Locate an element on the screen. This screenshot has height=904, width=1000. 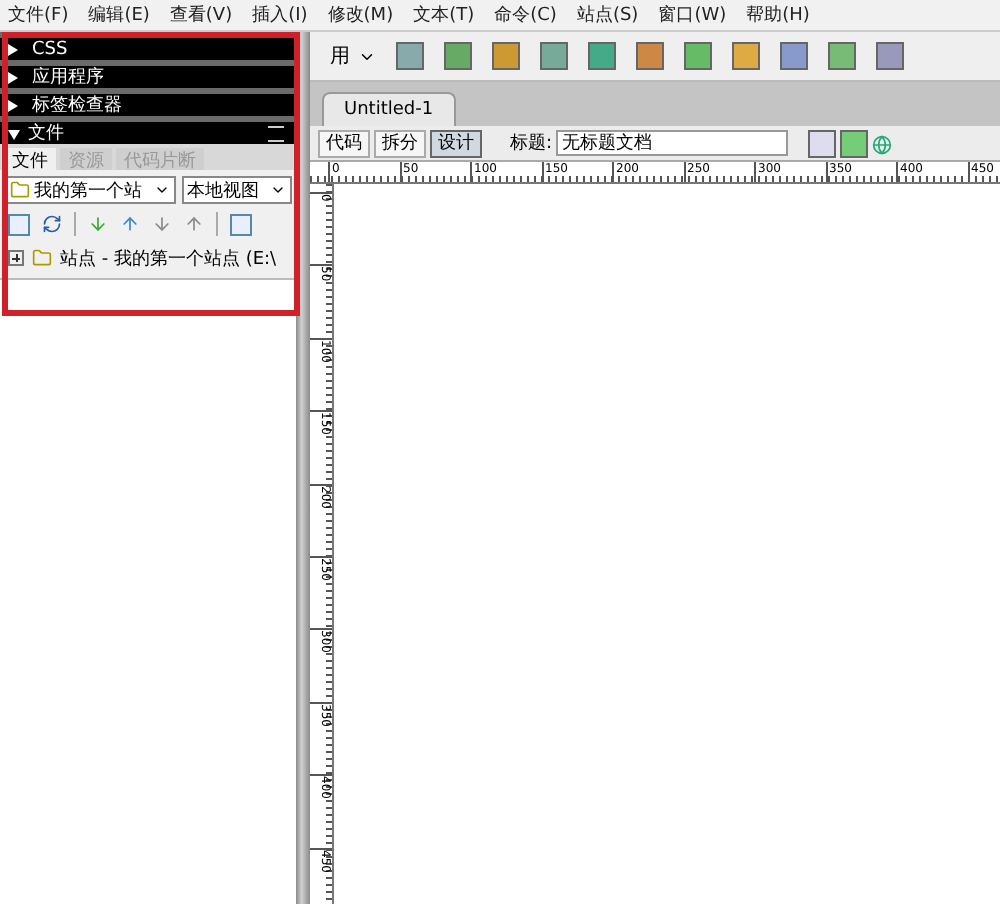
menu-icon is located at coordinates (276, 133).